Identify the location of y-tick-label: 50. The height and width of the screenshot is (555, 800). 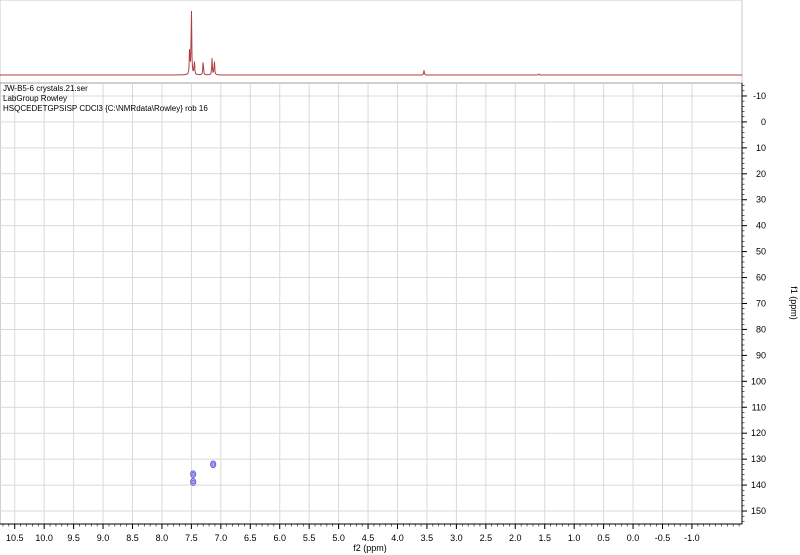
(761, 252).